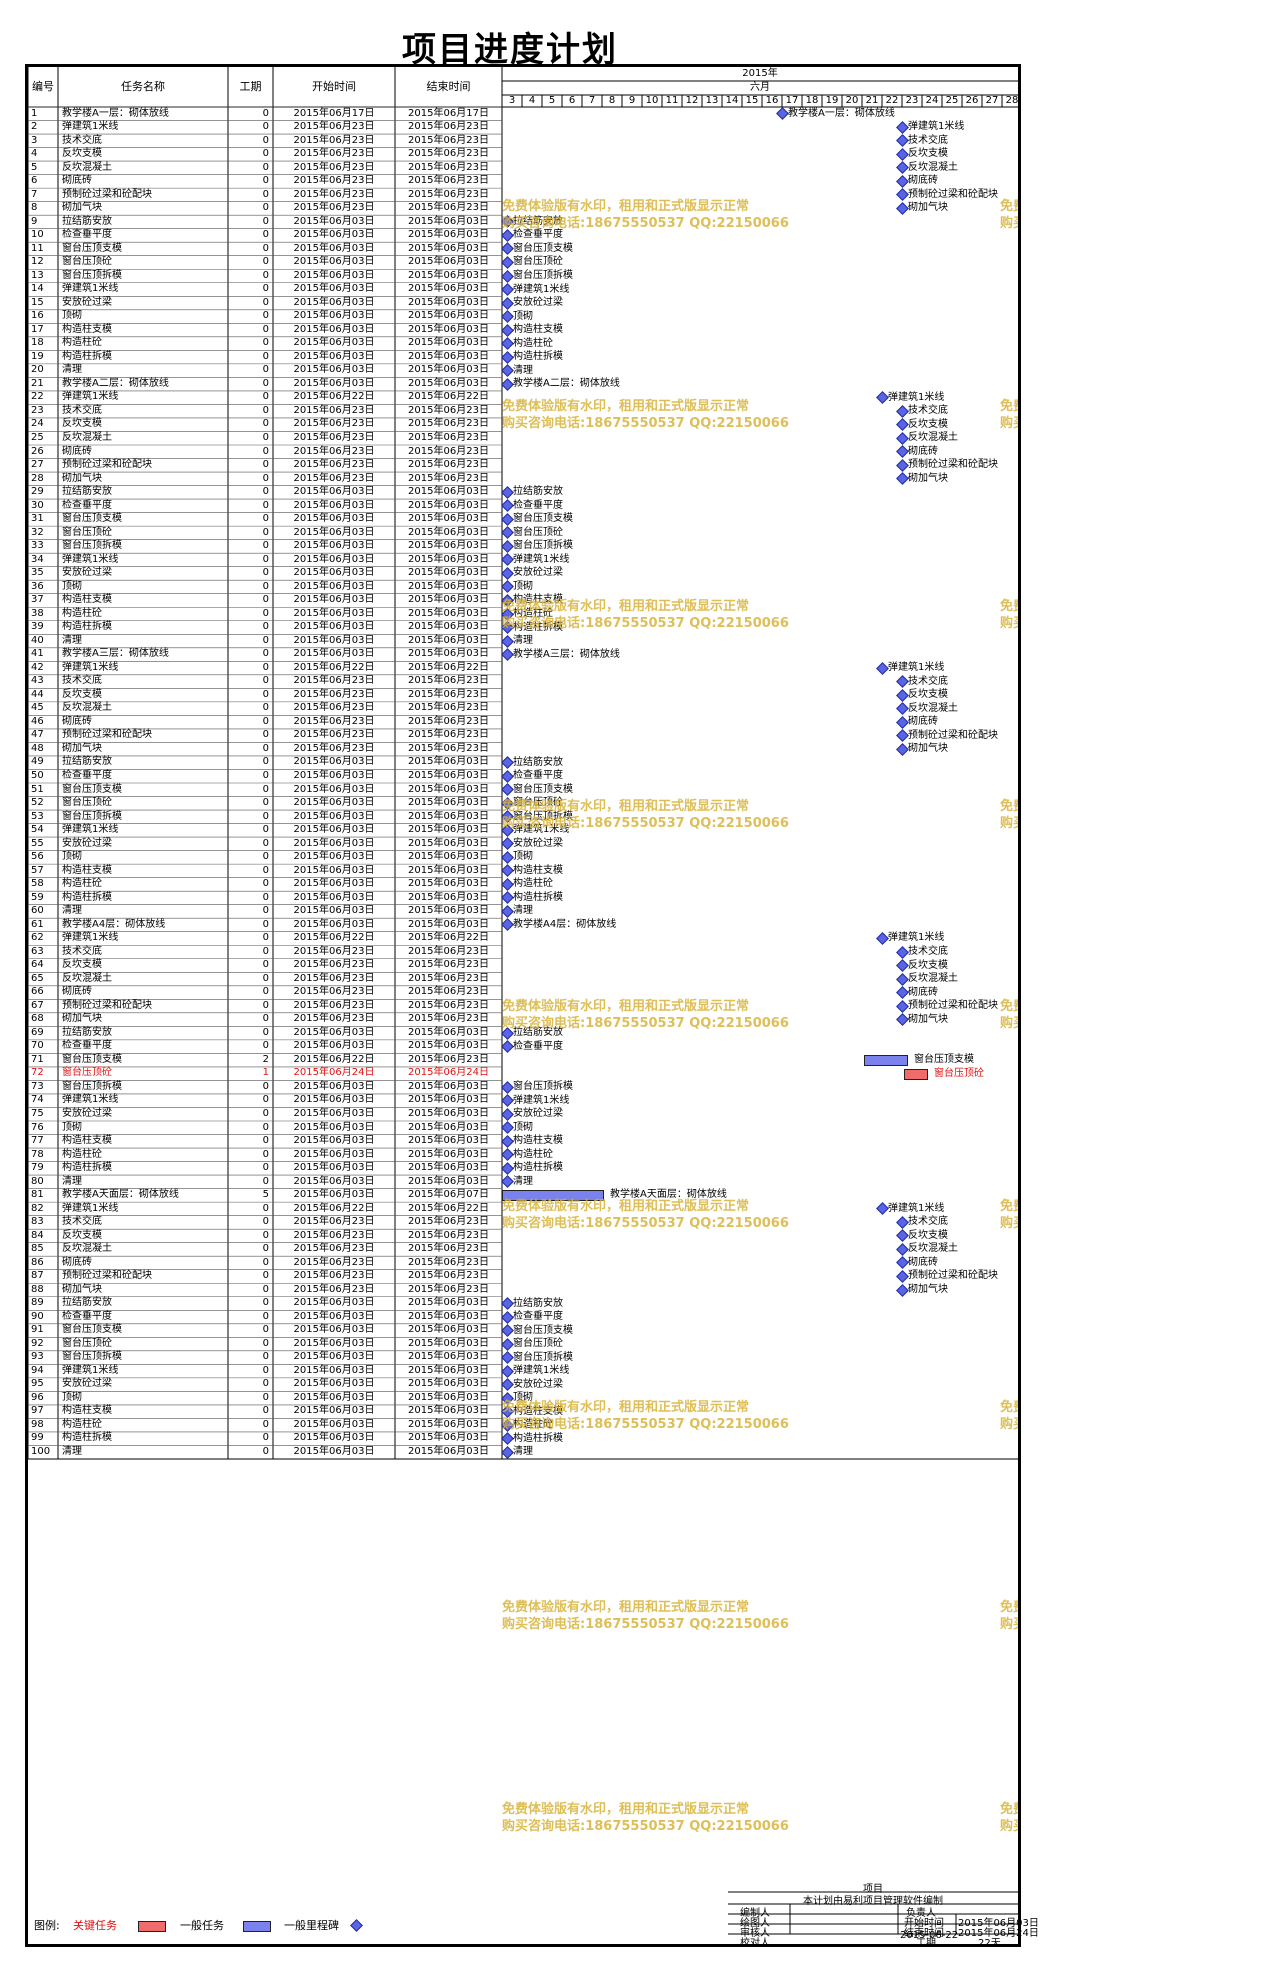 This screenshot has width=1284, height=1977. What do you see at coordinates (257, 1926) in the screenshot?
I see `legend-normal-swatch` at bounding box center [257, 1926].